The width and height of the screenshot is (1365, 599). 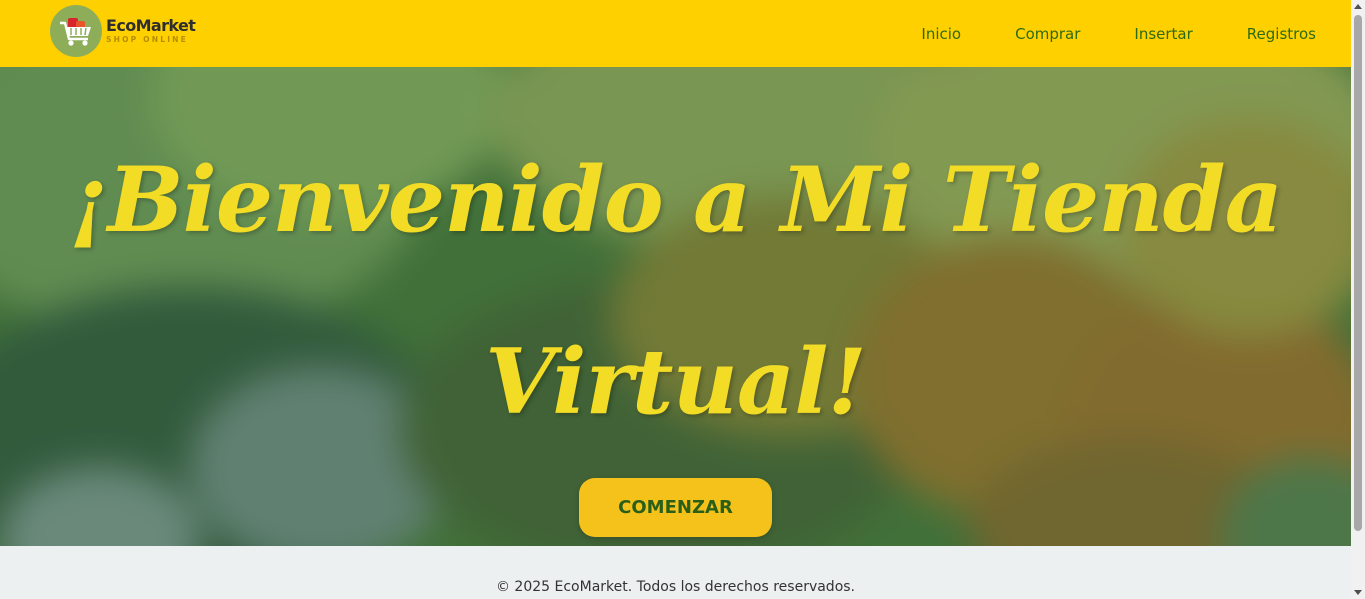 What do you see at coordinates (151, 26) in the screenshot?
I see `brand-name: EcoMarket` at bounding box center [151, 26].